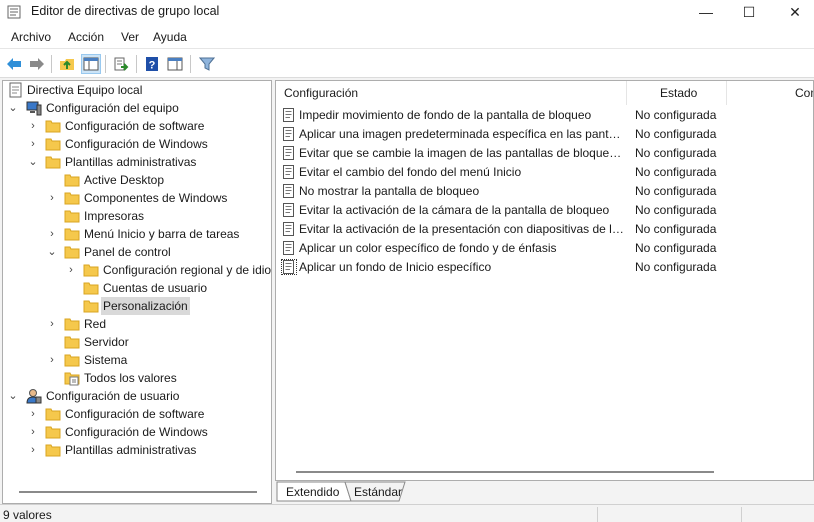  What do you see at coordinates (86, 37) in the screenshot?
I see `menu-accion: Acción` at bounding box center [86, 37].